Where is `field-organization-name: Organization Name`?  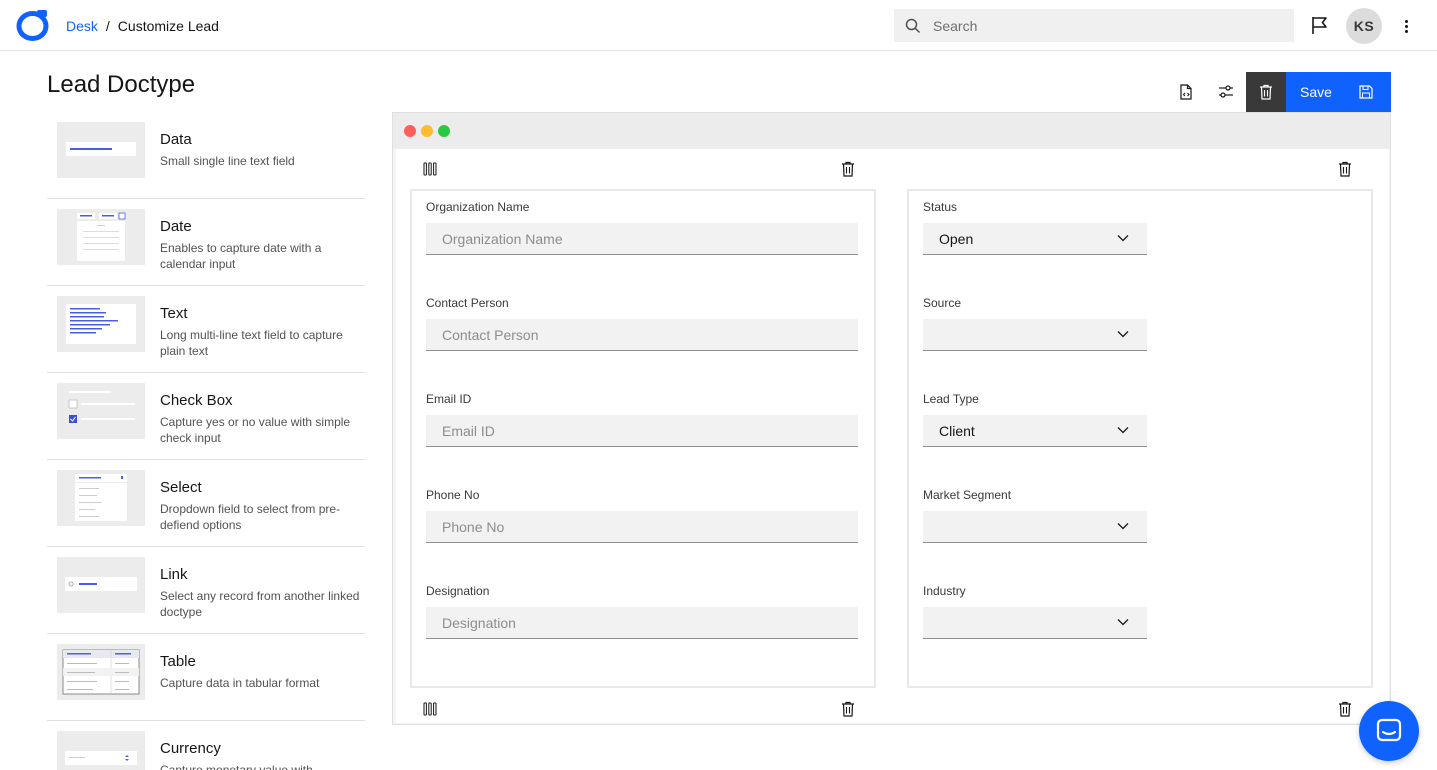
field-organization-name: Organization Name is located at coordinates (642, 227).